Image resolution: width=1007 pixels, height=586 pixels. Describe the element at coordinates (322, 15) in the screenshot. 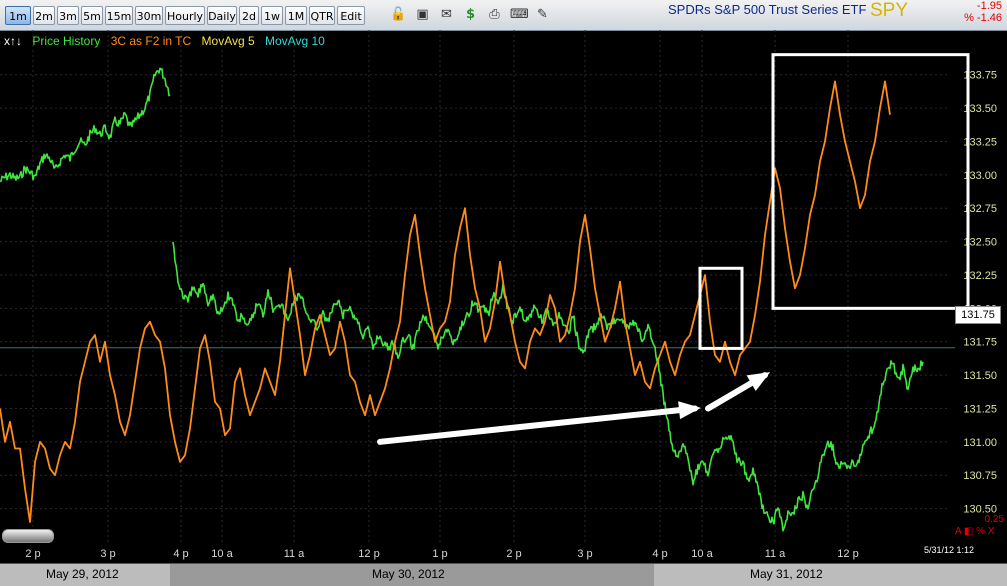

I see `interval-button-qtr: QTR` at that location.